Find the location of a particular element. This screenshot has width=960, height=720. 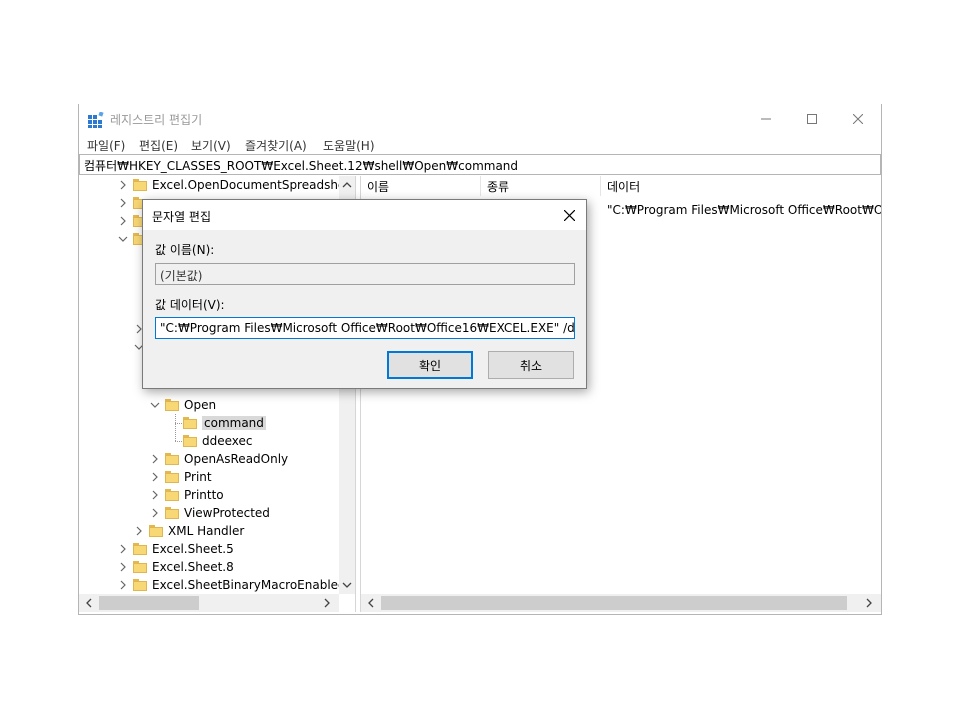

column-header-name: 이름 is located at coordinates (421, 186).